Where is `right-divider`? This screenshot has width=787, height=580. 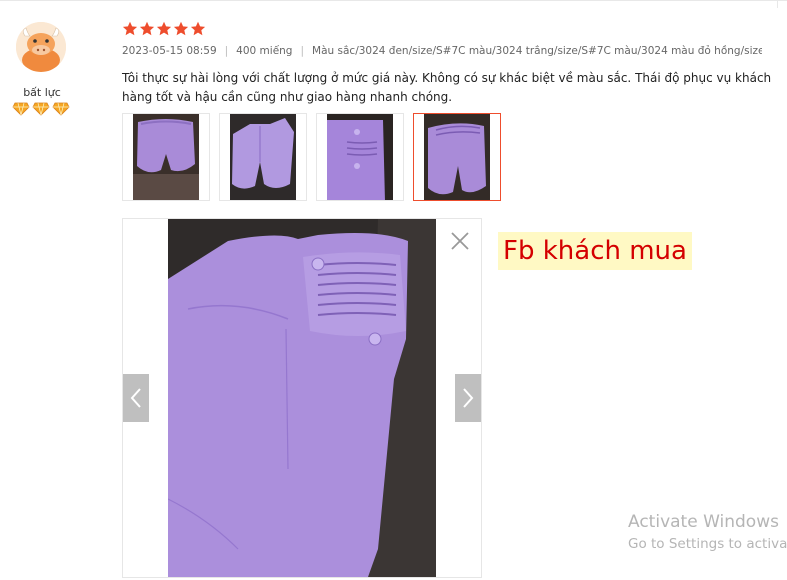 right-divider is located at coordinates (777, 4).